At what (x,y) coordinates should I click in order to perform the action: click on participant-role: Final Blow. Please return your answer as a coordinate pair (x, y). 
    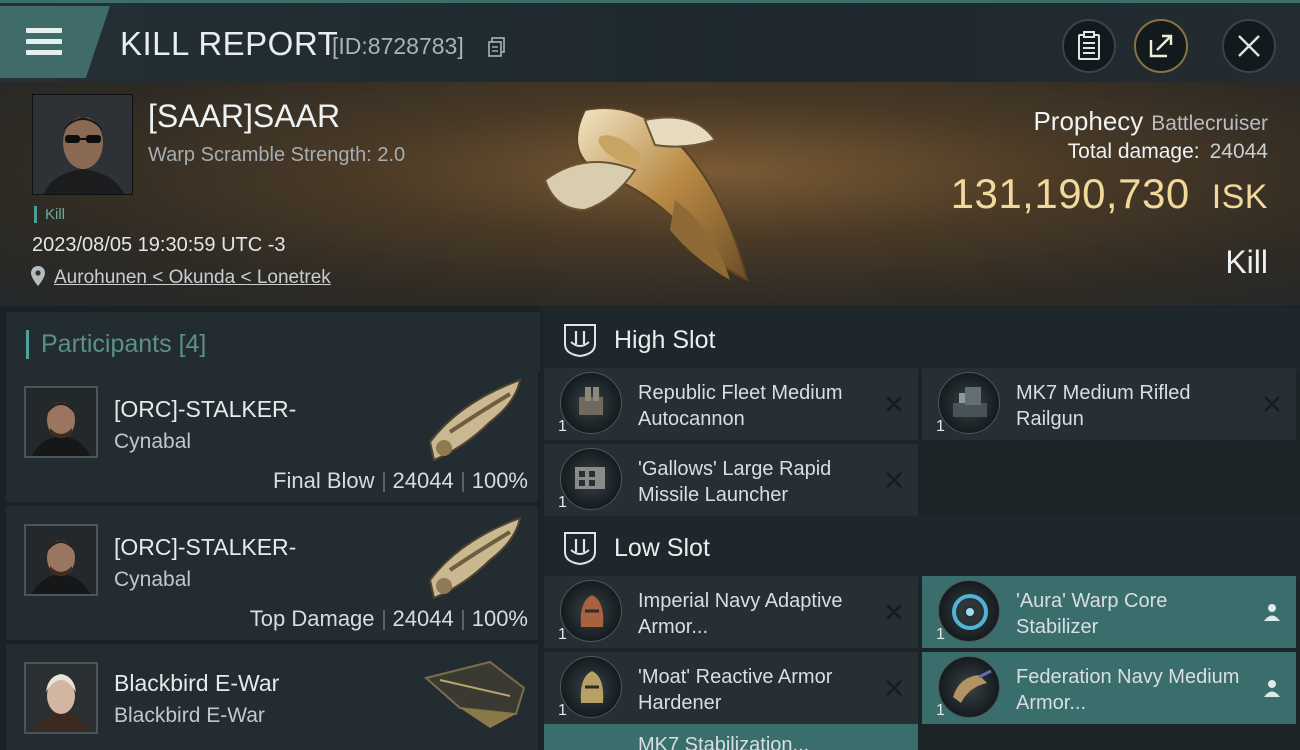
    Looking at the image, I should click on (324, 480).